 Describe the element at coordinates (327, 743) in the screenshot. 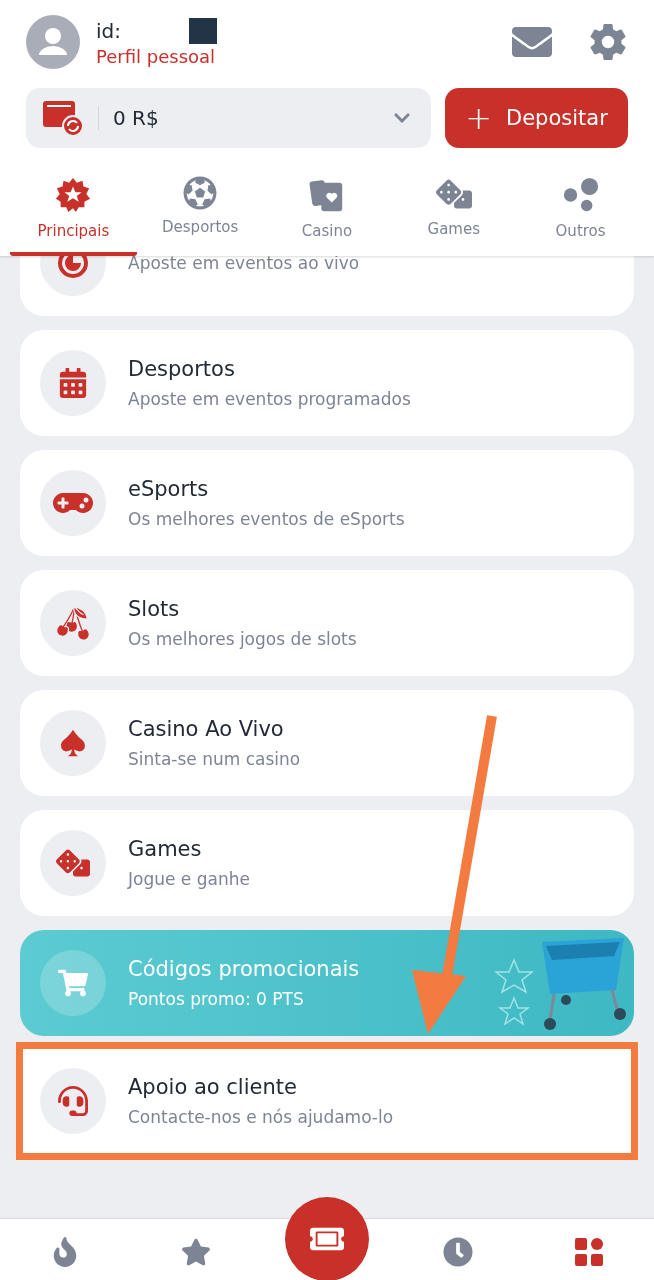

I see `menu-card: Casino Ao Vivo Sinta-se num casino` at that location.